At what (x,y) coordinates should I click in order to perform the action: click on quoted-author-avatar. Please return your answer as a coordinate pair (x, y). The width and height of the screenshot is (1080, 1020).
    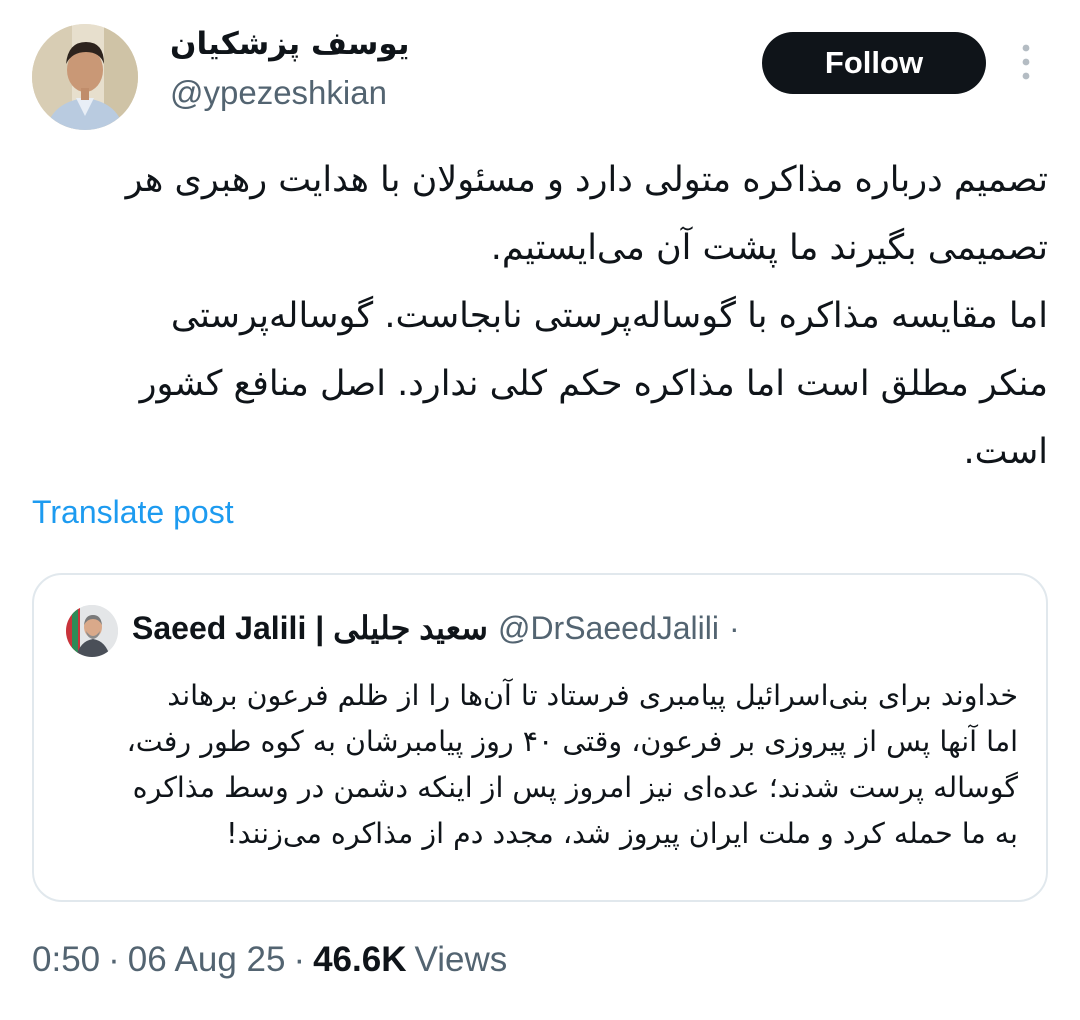
    Looking at the image, I should click on (92, 631).